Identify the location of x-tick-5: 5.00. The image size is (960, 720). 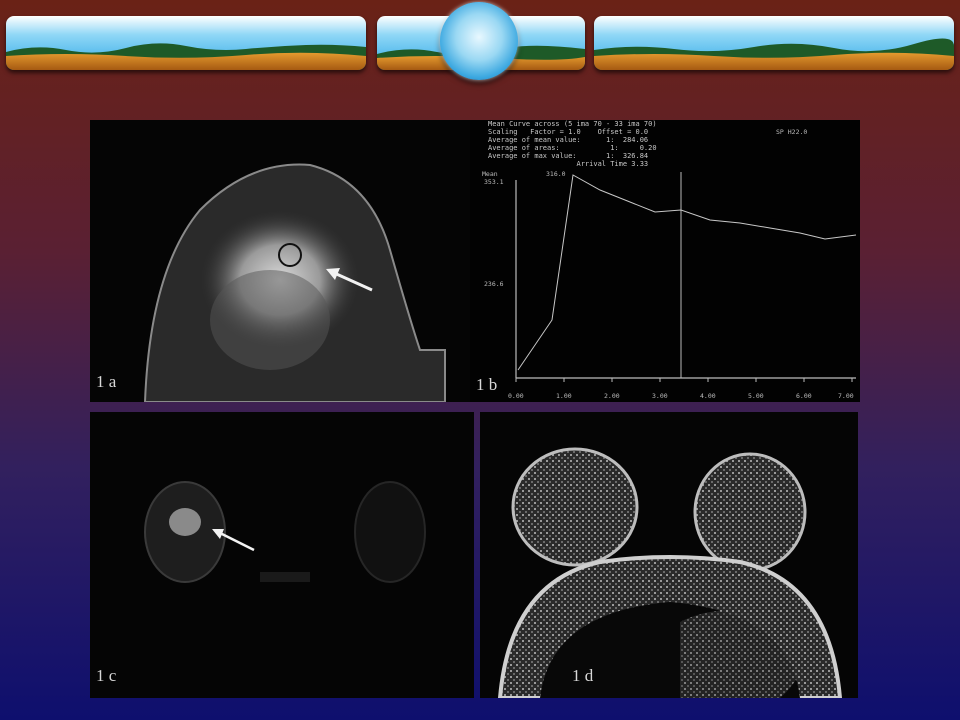
(756, 396).